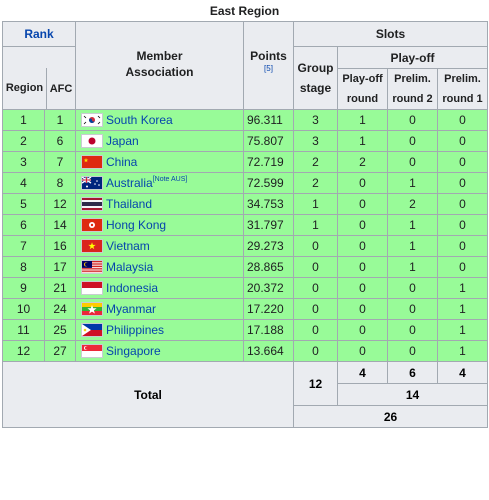 The image size is (489, 500). I want to click on playoff-round-line2: round, so click(362, 99).